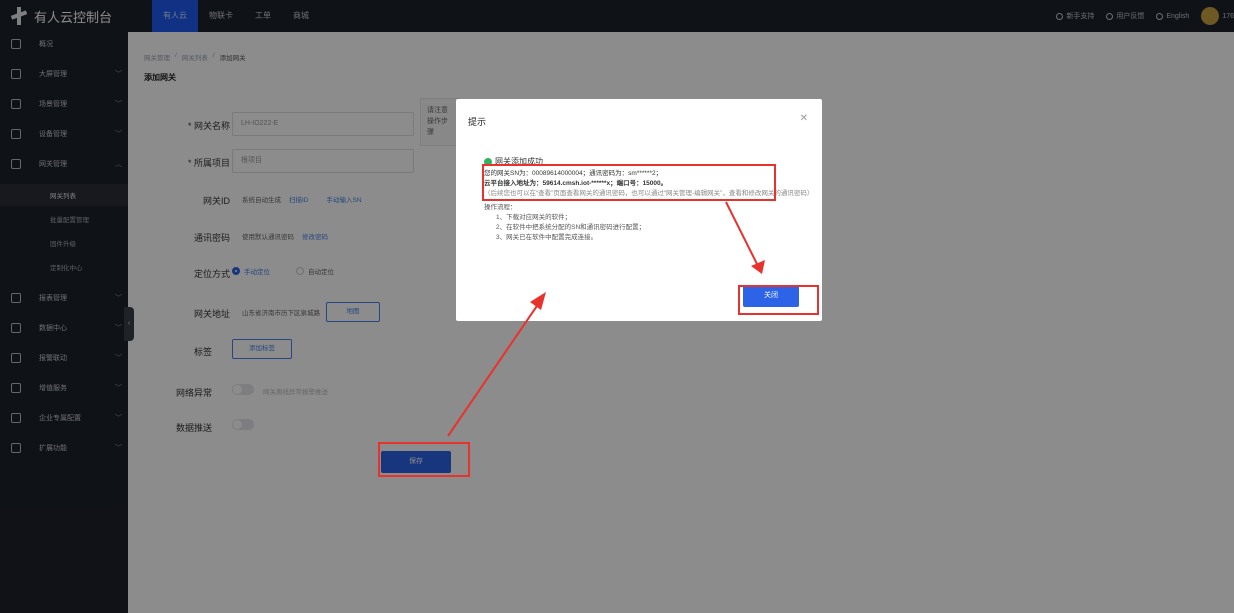  I want to click on arrowhead-up-icon, so click(538, 301).